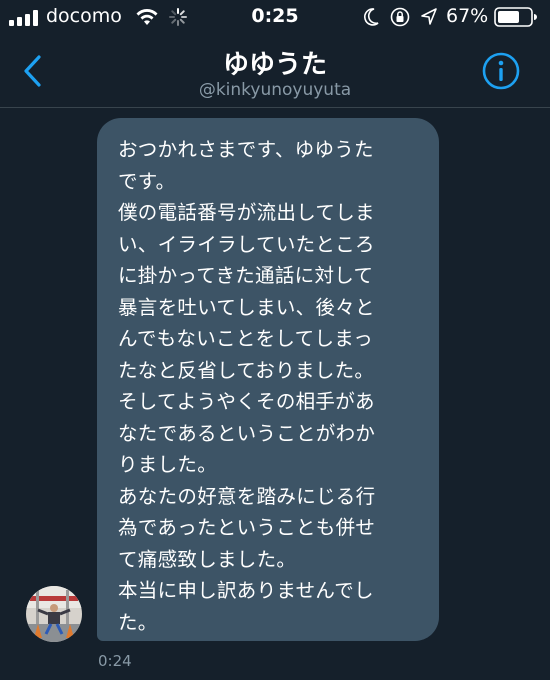 The width and height of the screenshot is (550, 680). Describe the element at coordinates (515, 17) in the screenshot. I see `battery-icon` at that location.